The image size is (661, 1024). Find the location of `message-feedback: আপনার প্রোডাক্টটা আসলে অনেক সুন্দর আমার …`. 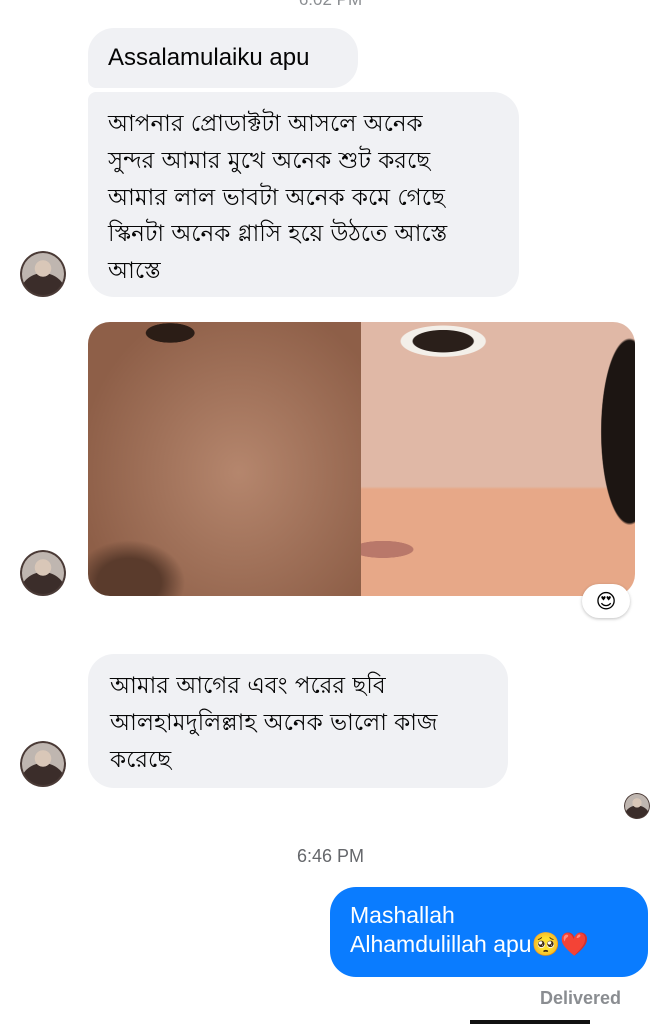

message-feedback: আপনার প্রোডাক্টটা আসলে অনেক সুন্দর আমার … is located at coordinates (303, 194).